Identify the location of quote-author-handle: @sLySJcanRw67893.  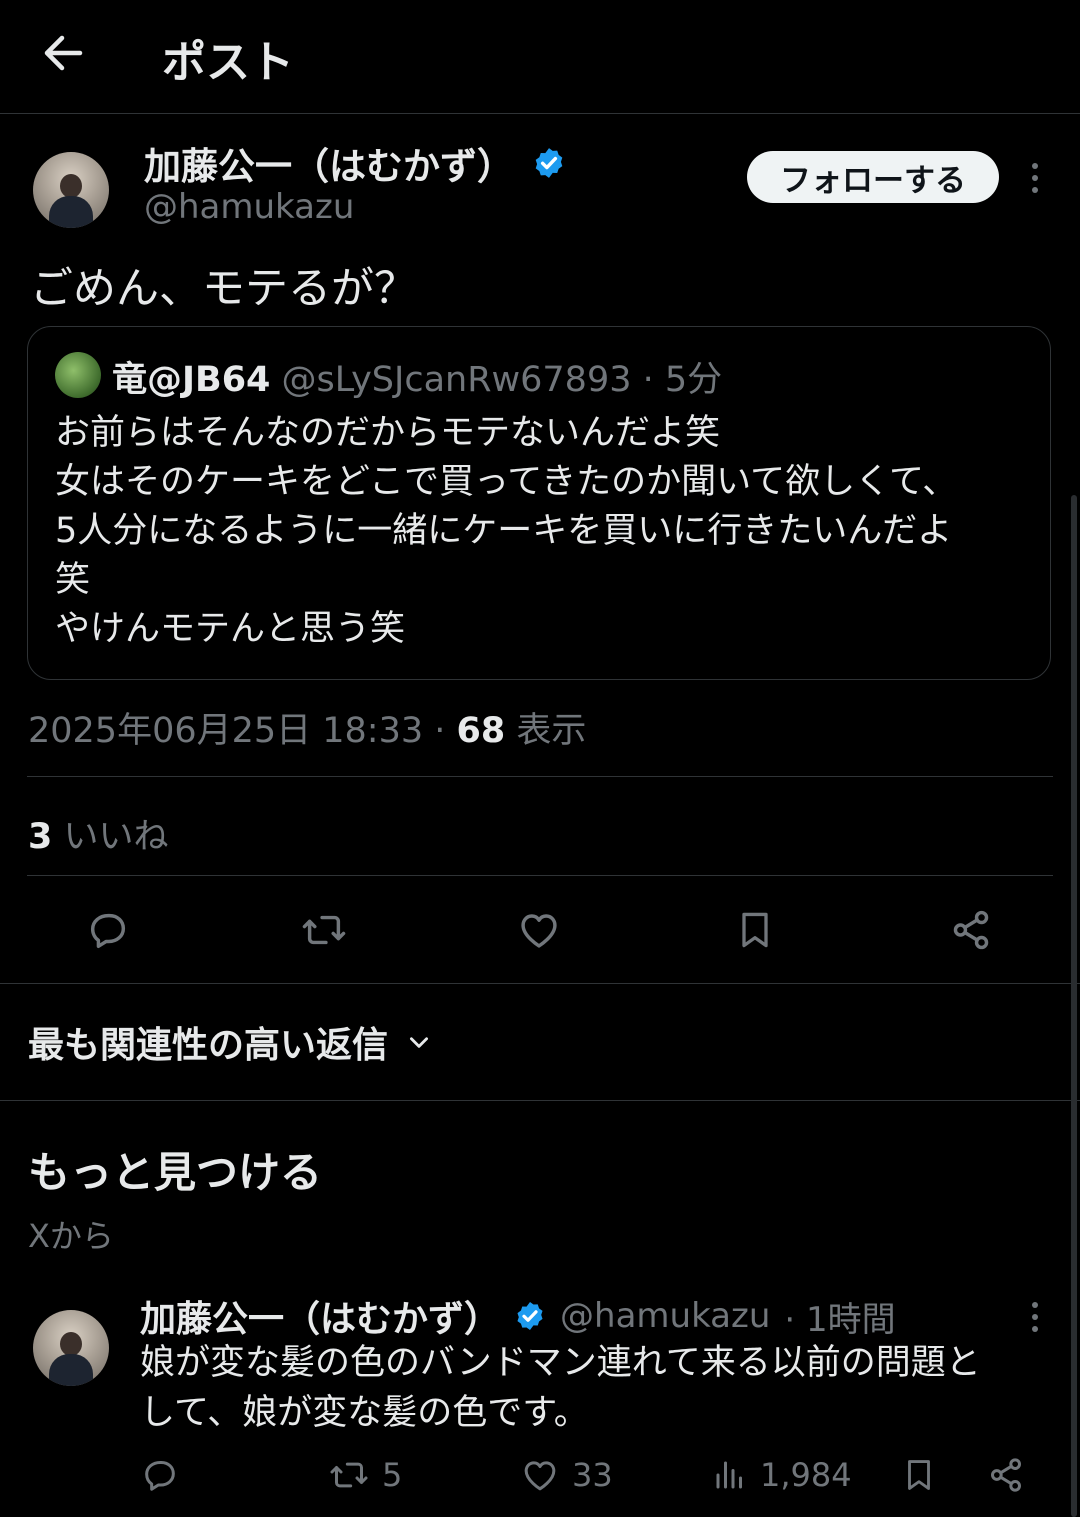
(456, 380).